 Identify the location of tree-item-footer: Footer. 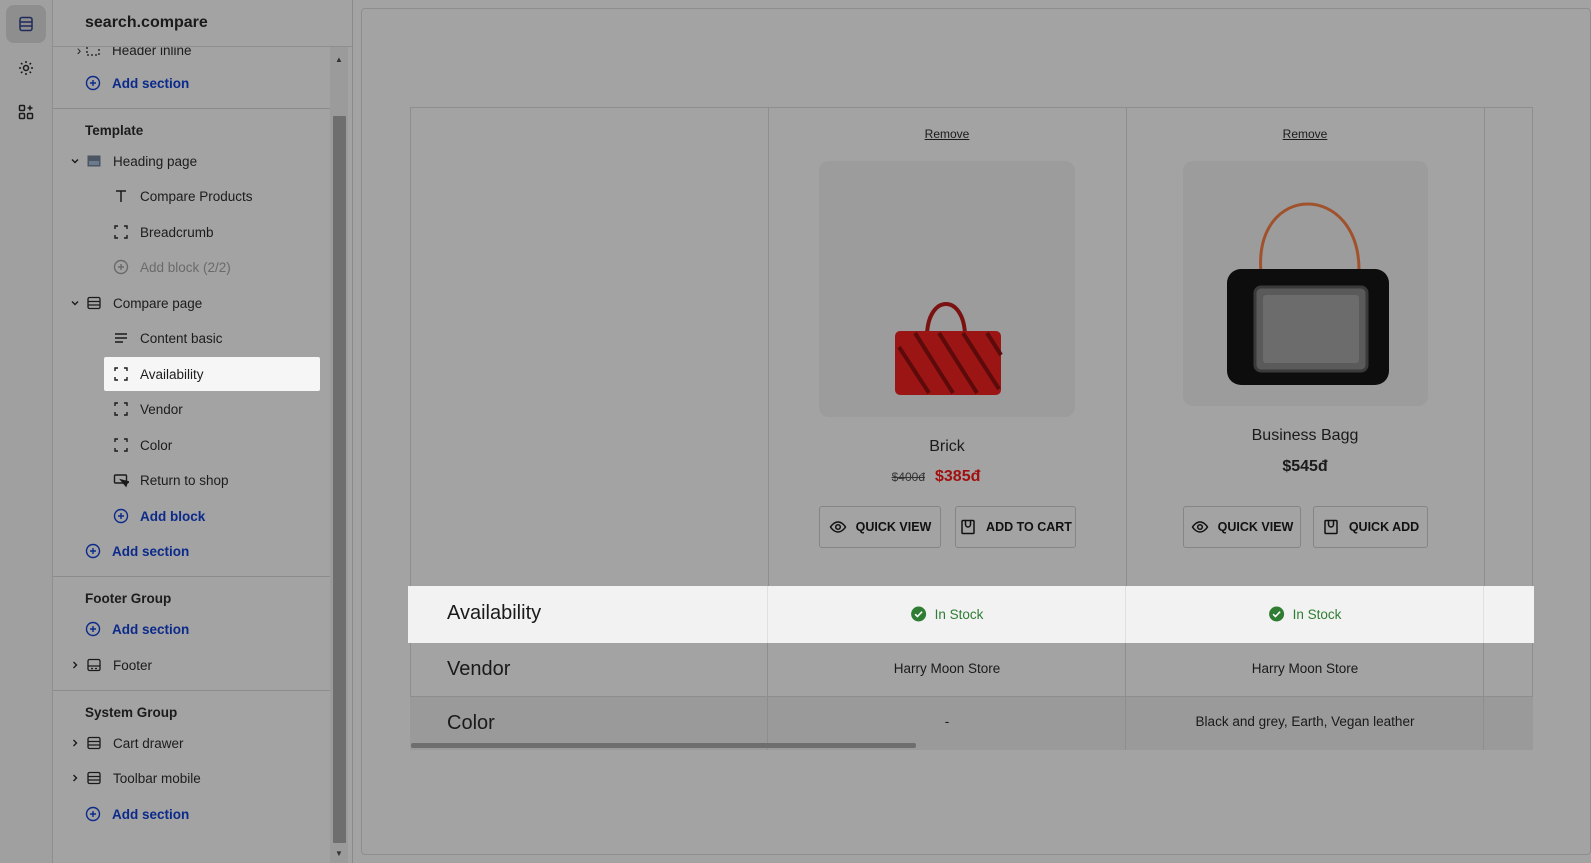
(110, 665).